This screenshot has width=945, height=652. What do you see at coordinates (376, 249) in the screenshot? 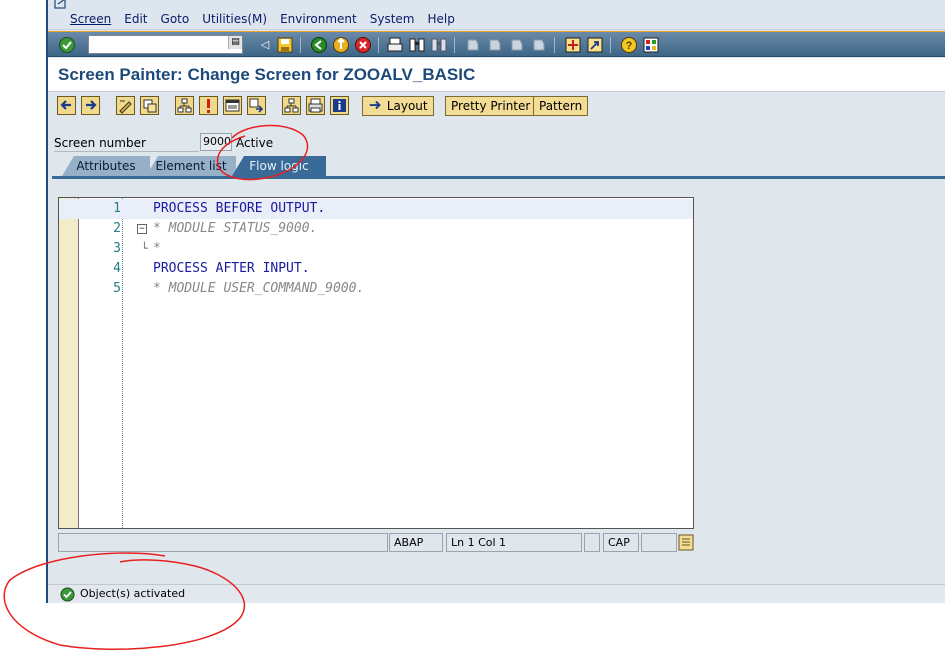
I see `code-line: 3 └ *` at bounding box center [376, 249].